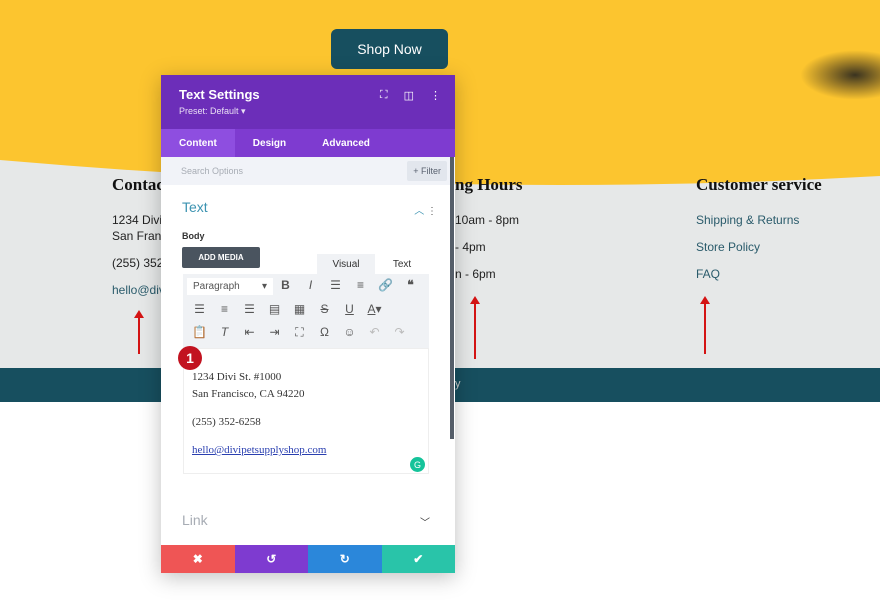  I want to click on text-section-title: Text, so click(195, 207).